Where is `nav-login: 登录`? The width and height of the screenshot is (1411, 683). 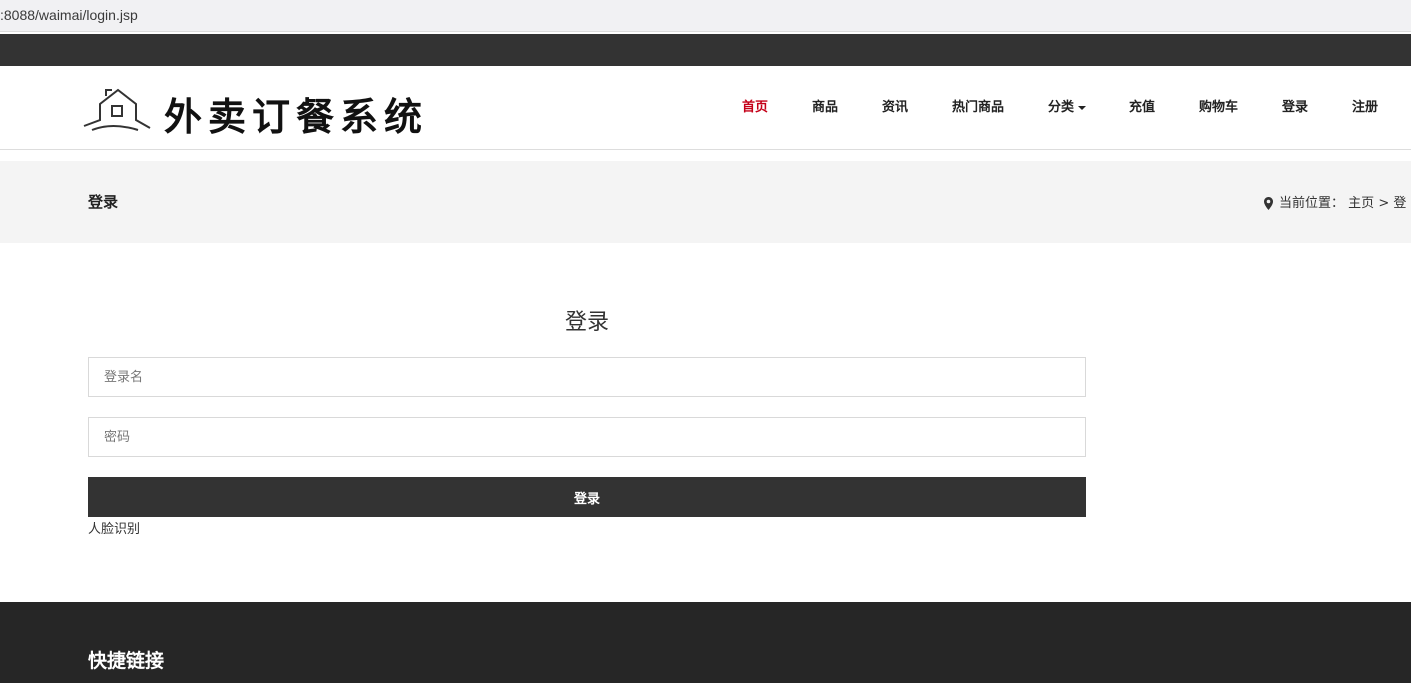 nav-login: 登录 is located at coordinates (1295, 105).